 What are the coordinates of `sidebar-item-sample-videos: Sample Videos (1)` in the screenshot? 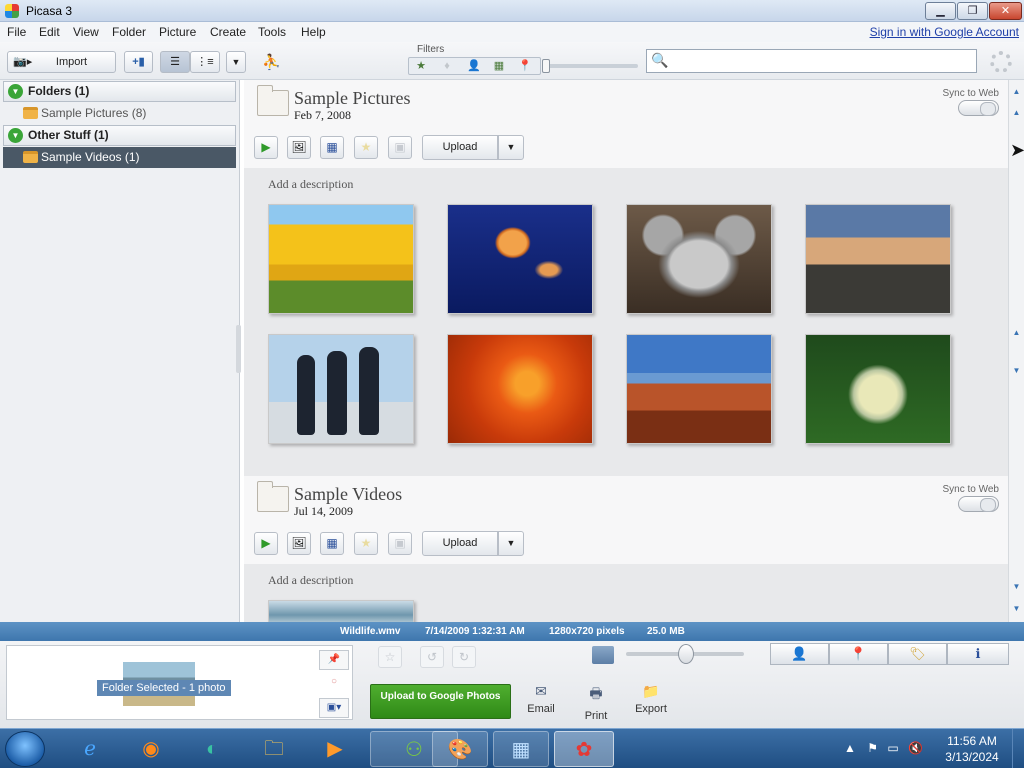 It's located at (119, 157).